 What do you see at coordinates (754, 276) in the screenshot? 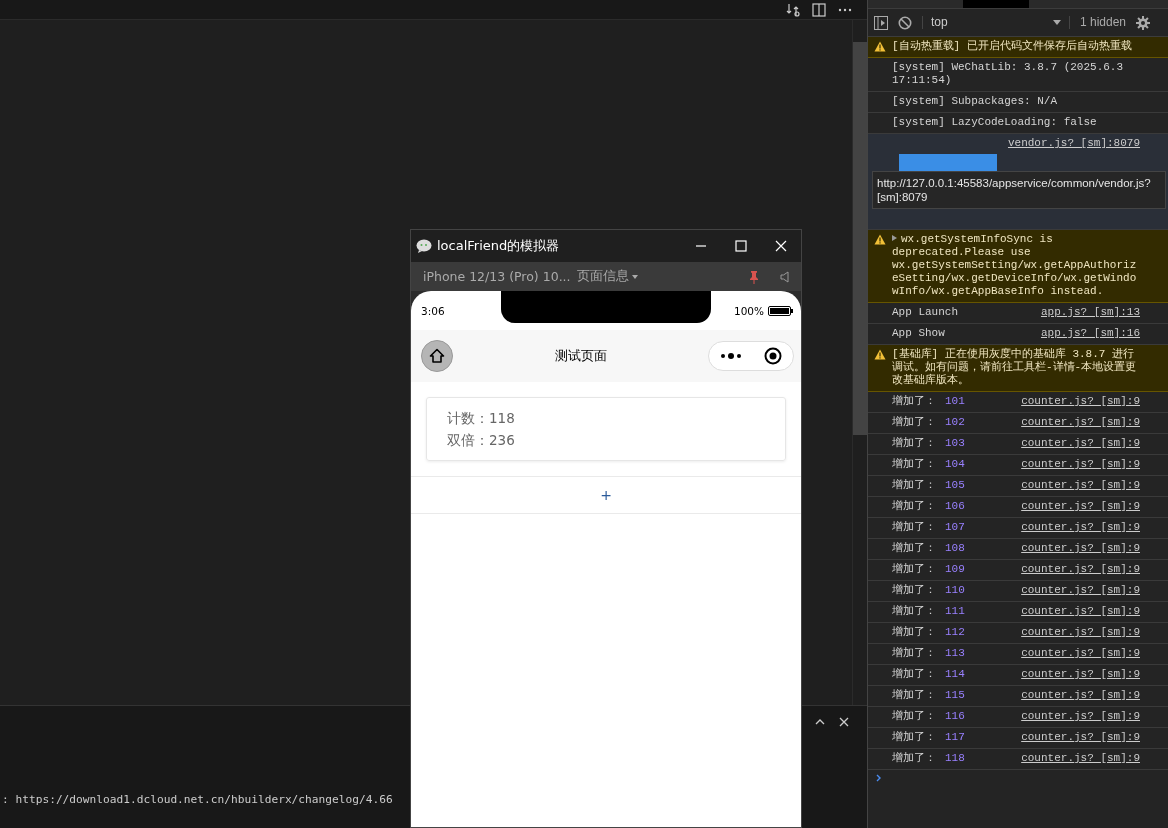
I see `pin-icon` at bounding box center [754, 276].